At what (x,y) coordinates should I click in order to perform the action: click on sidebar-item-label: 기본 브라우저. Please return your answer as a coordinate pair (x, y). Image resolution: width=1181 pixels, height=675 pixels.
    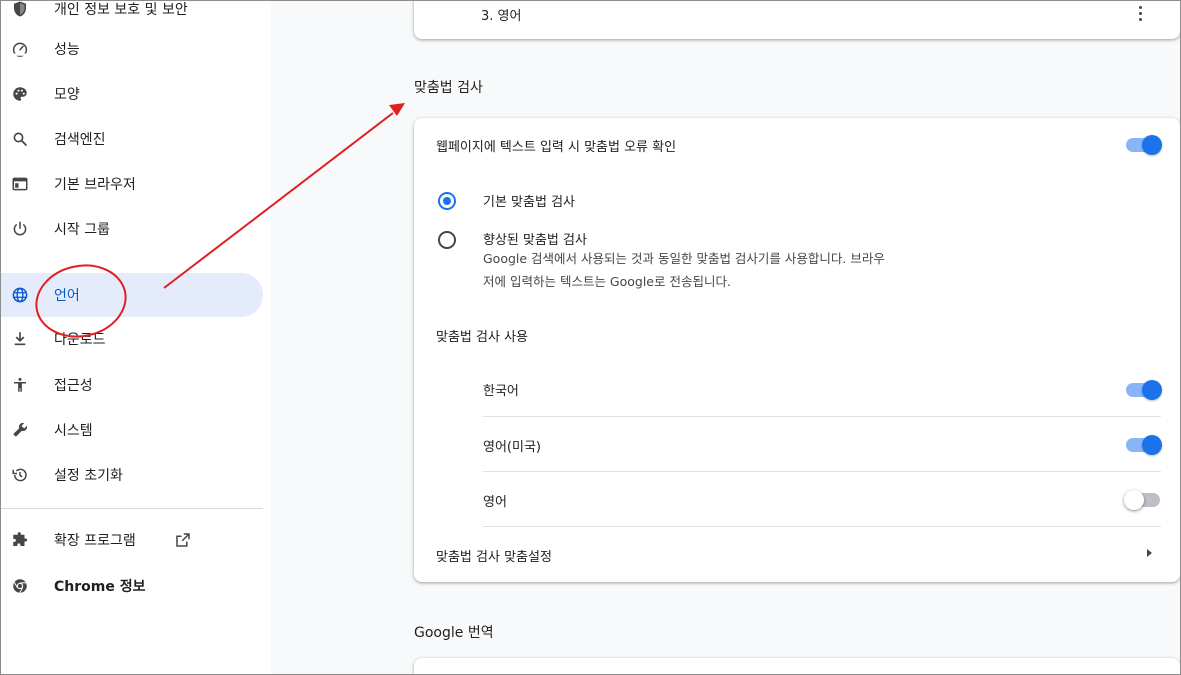
    Looking at the image, I should click on (95, 185).